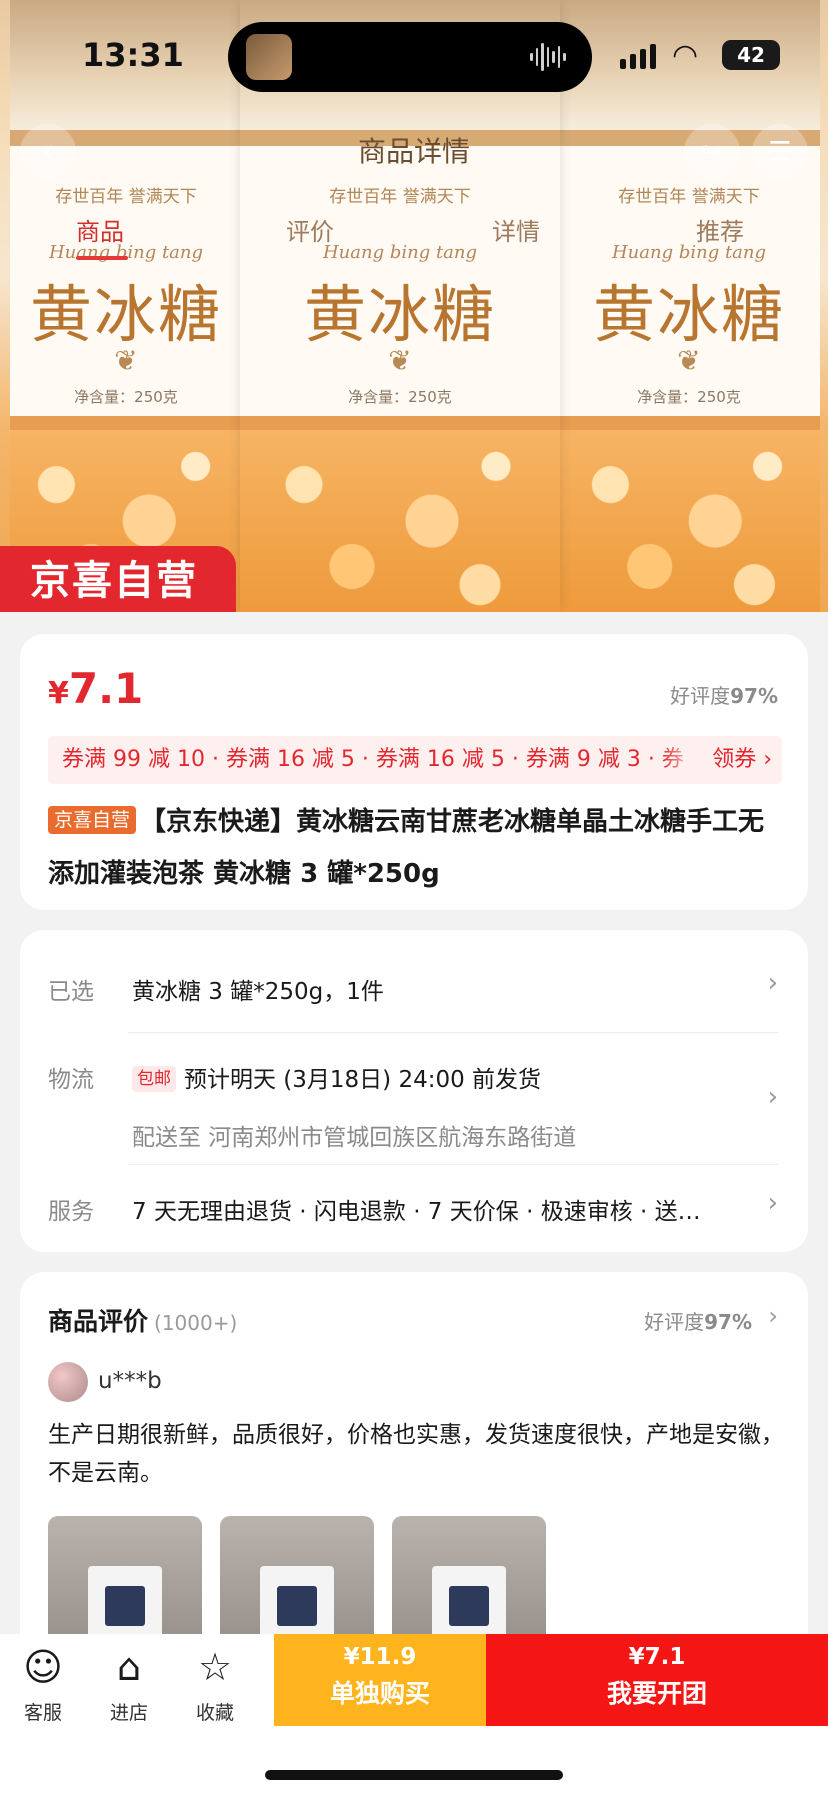  I want to click on store-button: ⌂ 进店, so click(129, 1684).